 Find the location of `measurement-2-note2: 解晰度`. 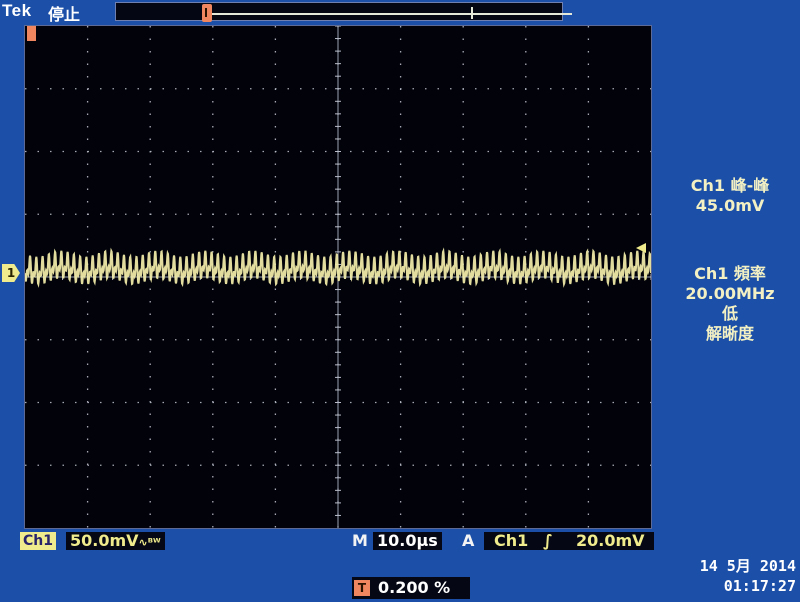

measurement-2-note2: 解晰度 is located at coordinates (729, 333).